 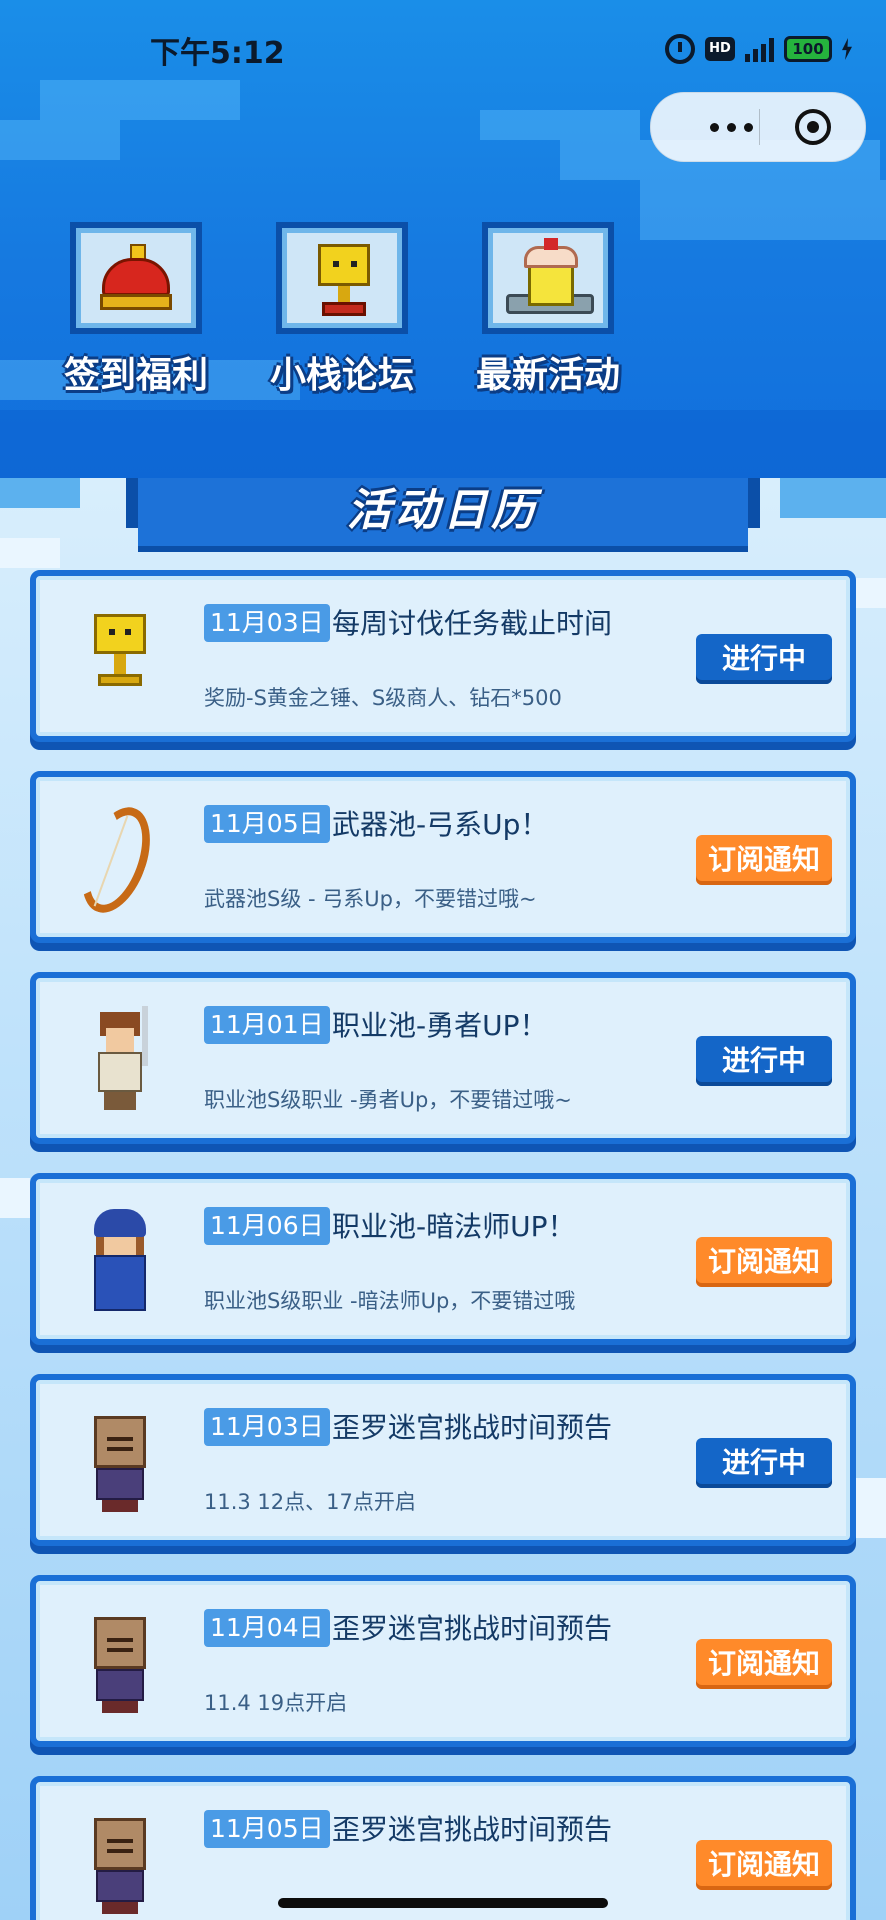 I want to click on cake-icon, so click(x=550, y=280).